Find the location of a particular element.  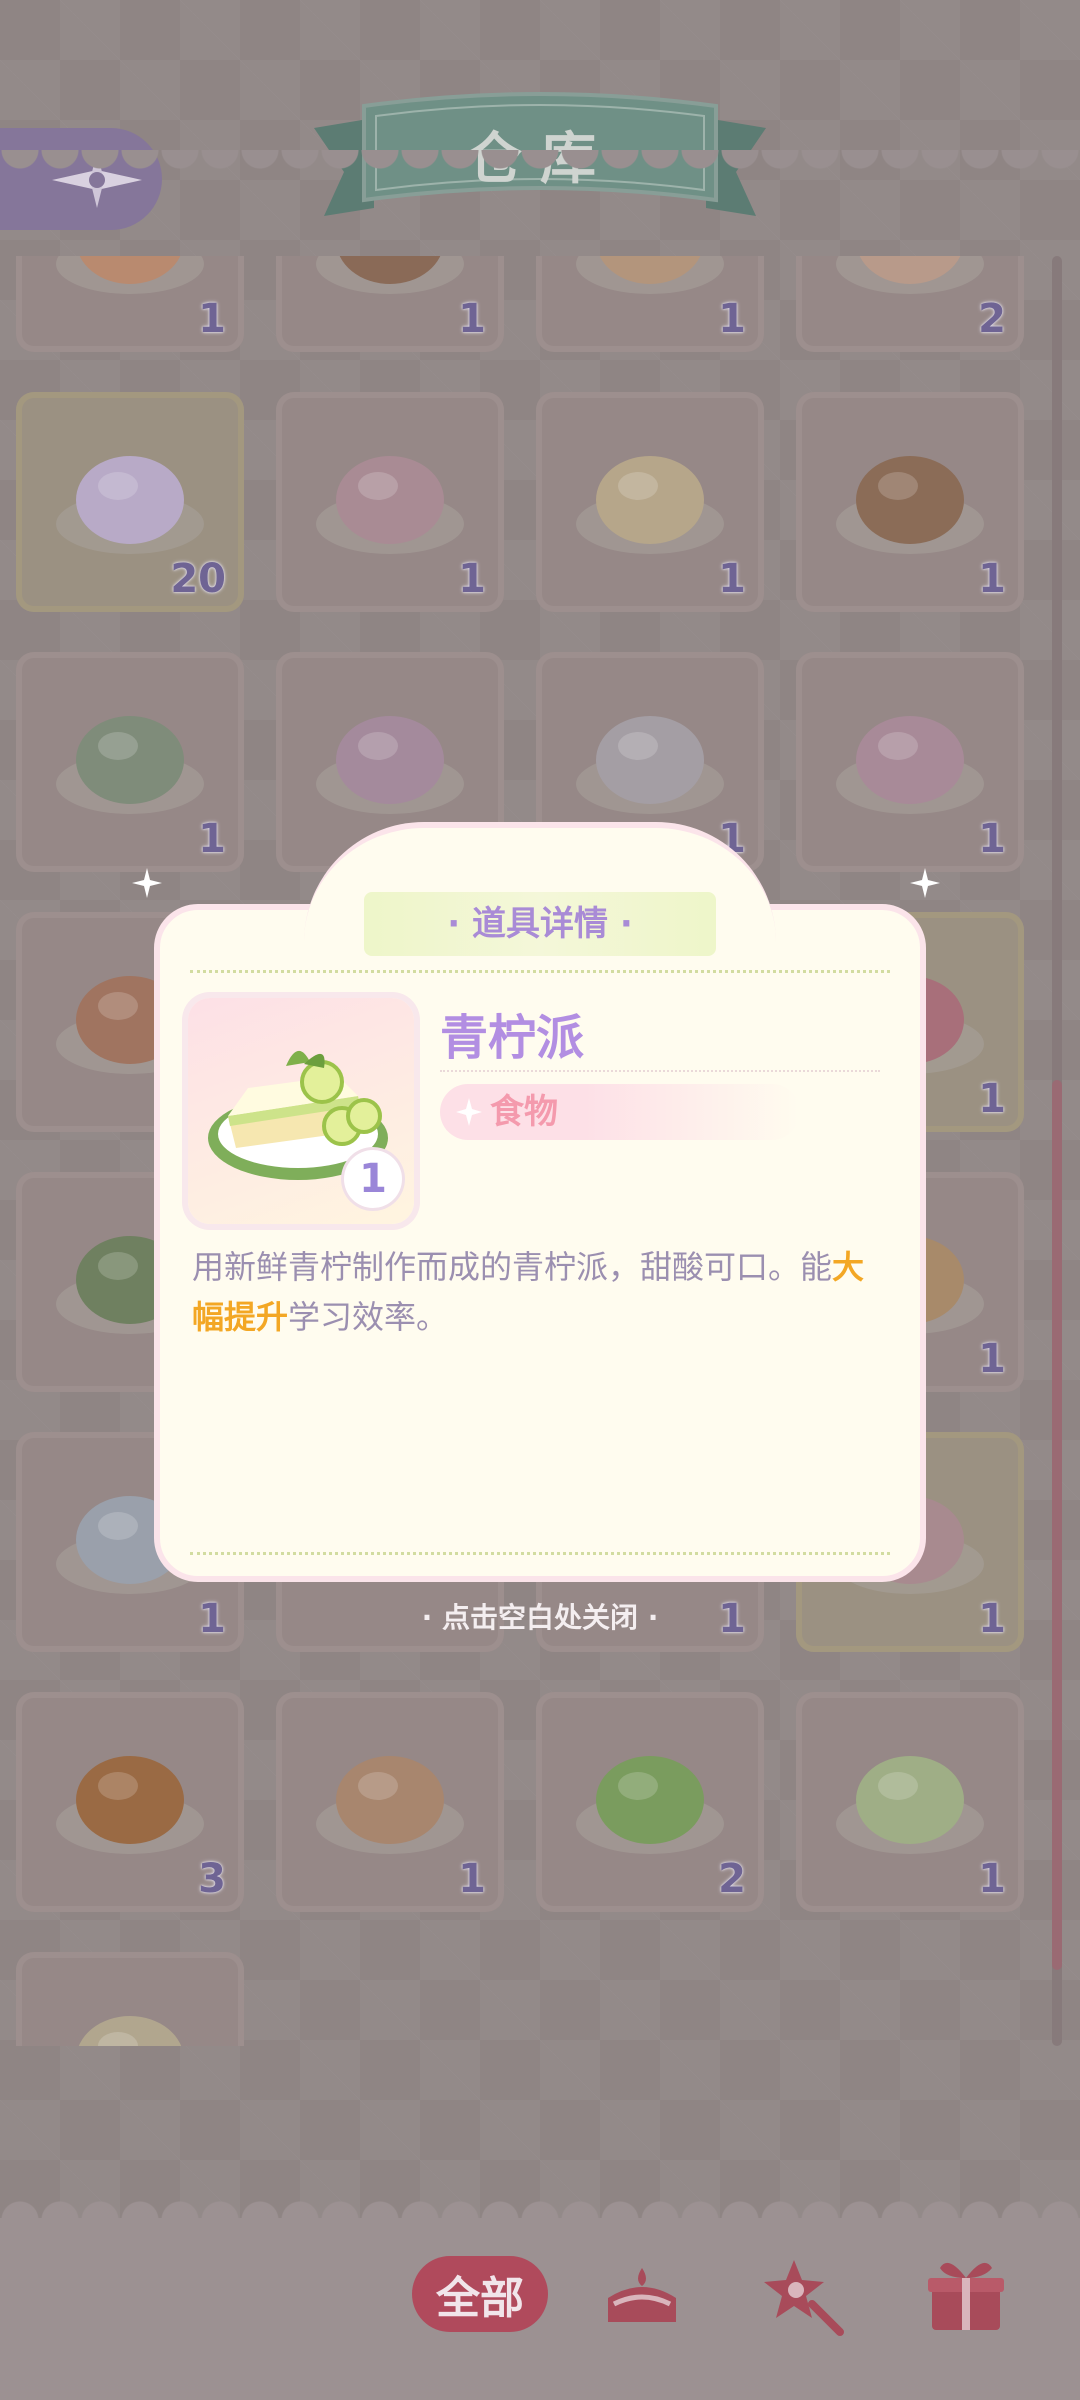

puzzle-ticket-icon is located at coordinates (390, 494).